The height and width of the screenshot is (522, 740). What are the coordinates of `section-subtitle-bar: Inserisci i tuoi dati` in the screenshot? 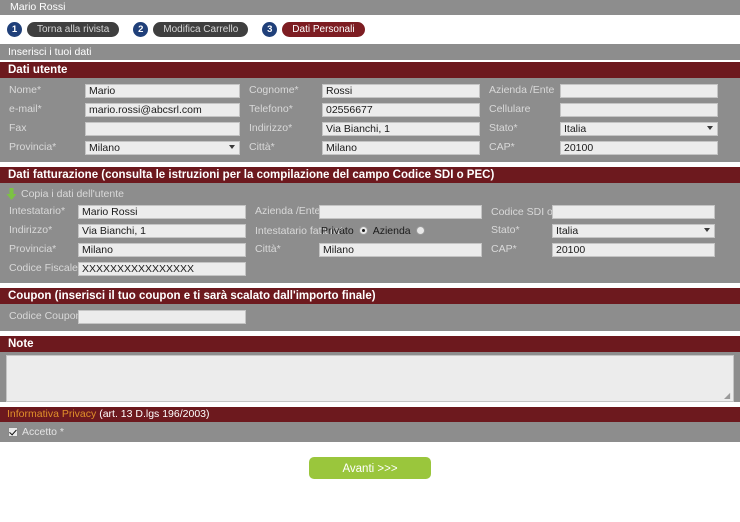 It's located at (370, 52).